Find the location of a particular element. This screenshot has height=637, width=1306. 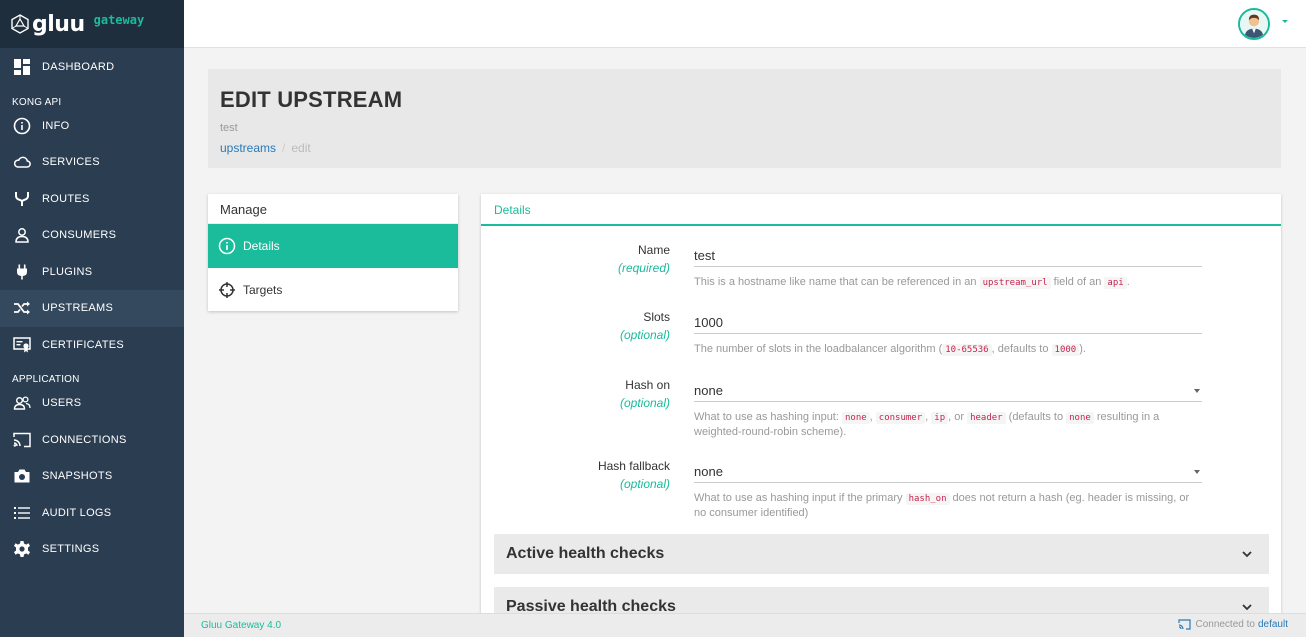

nav-services: SERVICES is located at coordinates (92, 162).